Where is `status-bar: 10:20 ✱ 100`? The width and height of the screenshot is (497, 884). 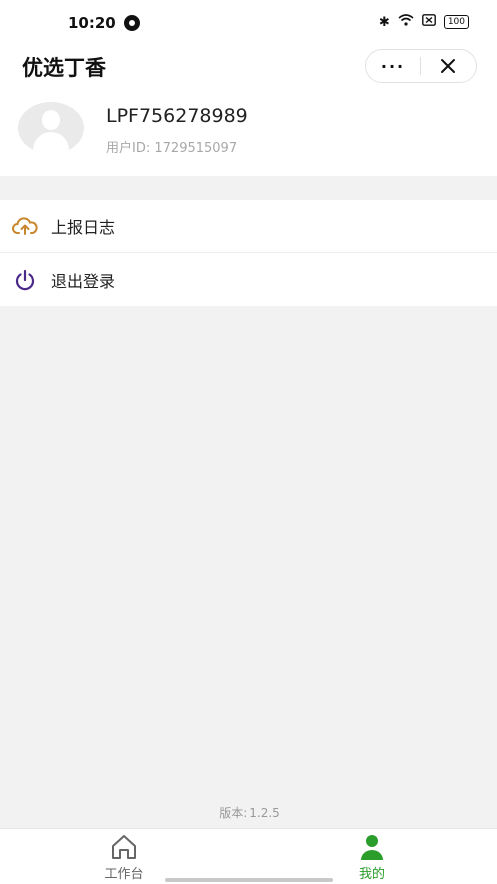
status-bar: 10:20 ✱ 100 is located at coordinates (248, 22).